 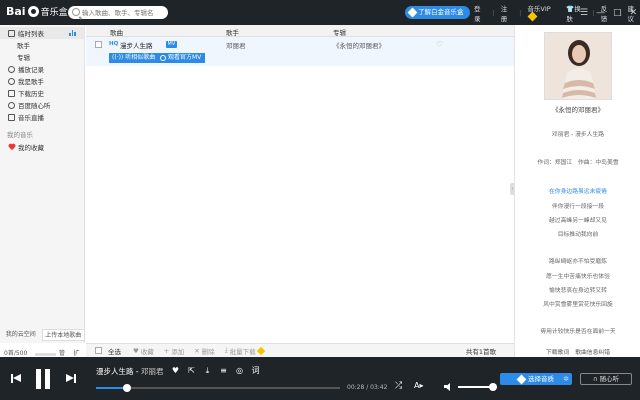 I want to click on select-all-checkbox, so click(x=98, y=350).